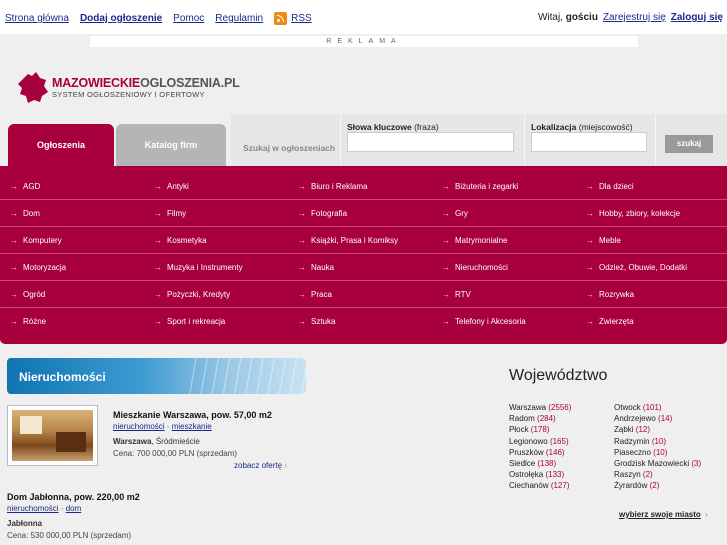 The width and height of the screenshot is (727, 545). Describe the element at coordinates (636, 267) in the screenshot. I see `category-link: Odzież, Obuwie, Dodatki` at that location.